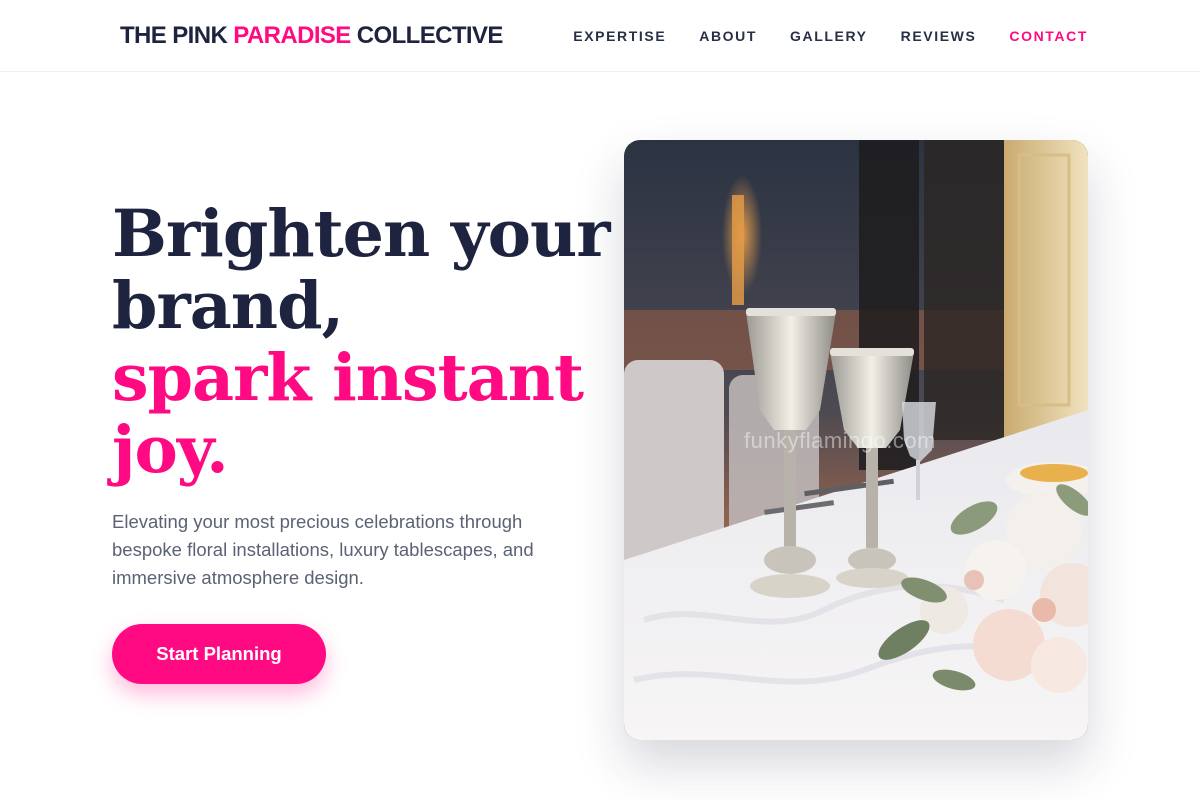  Describe the element at coordinates (361, 234) in the screenshot. I see `headline-line-1: Brighten your` at that location.